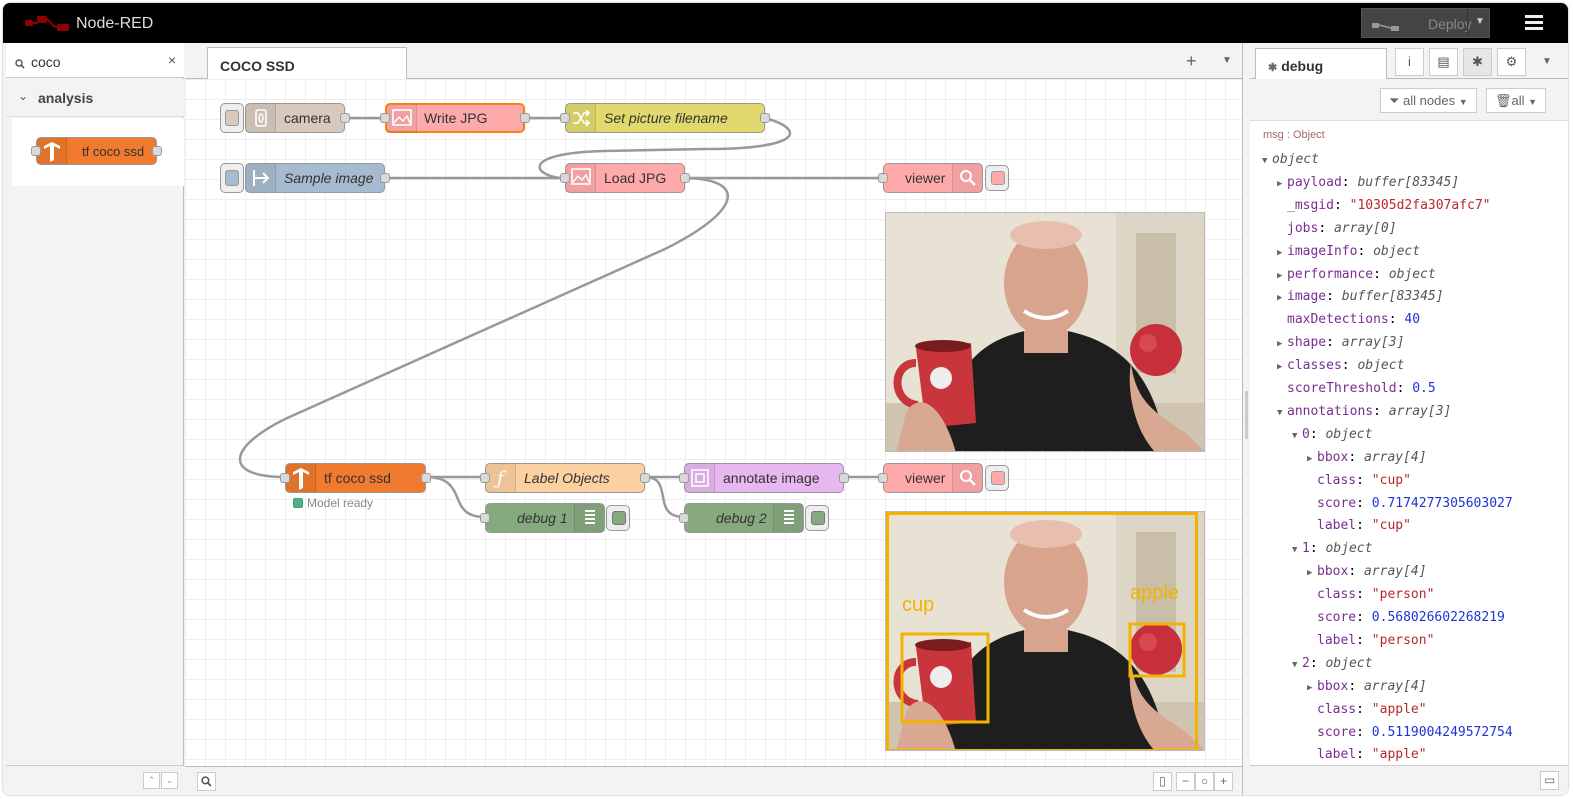 The image size is (1573, 799). What do you see at coordinates (1410, 735) in the screenshot?
I see `debug-tree-row: score: 0.5119004249572754` at bounding box center [1410, 735].